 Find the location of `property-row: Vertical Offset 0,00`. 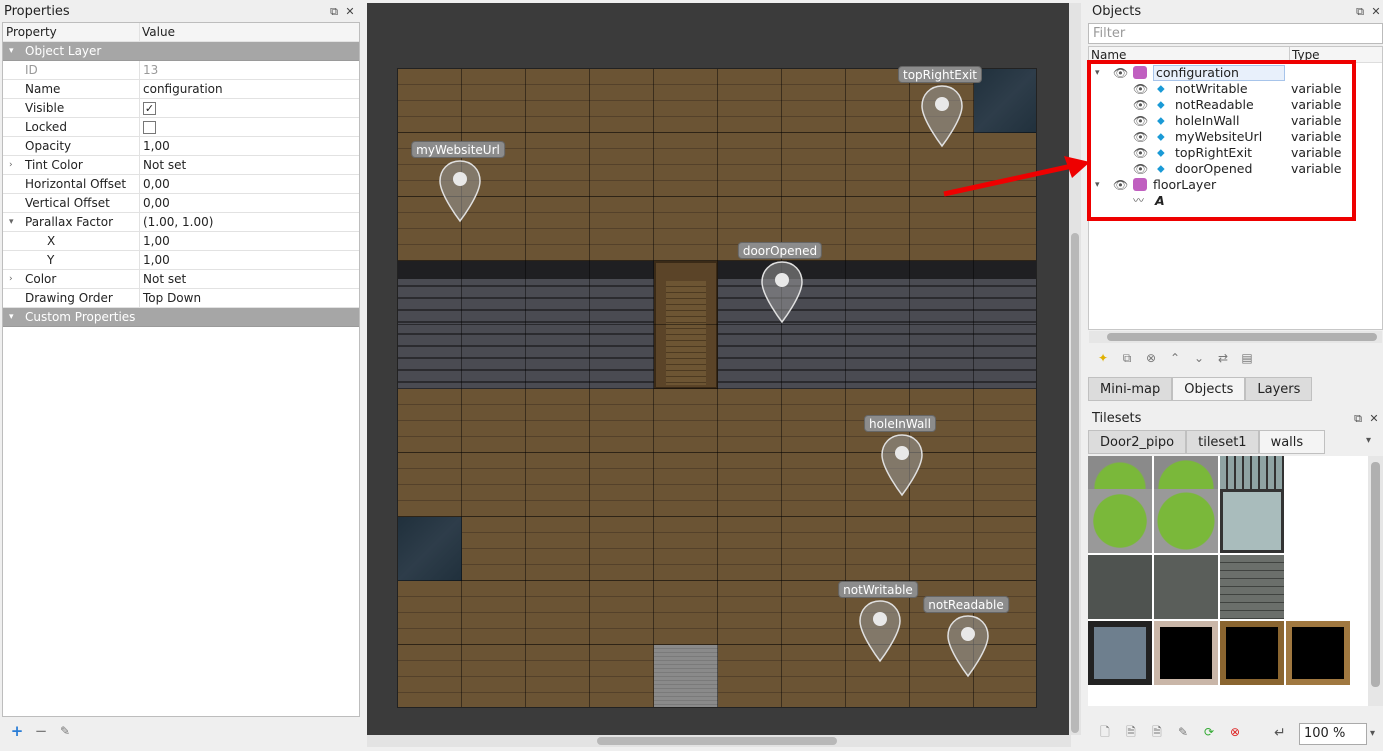

property-row: Vertical Offset 0,00 is located at coordinates (181, 203).